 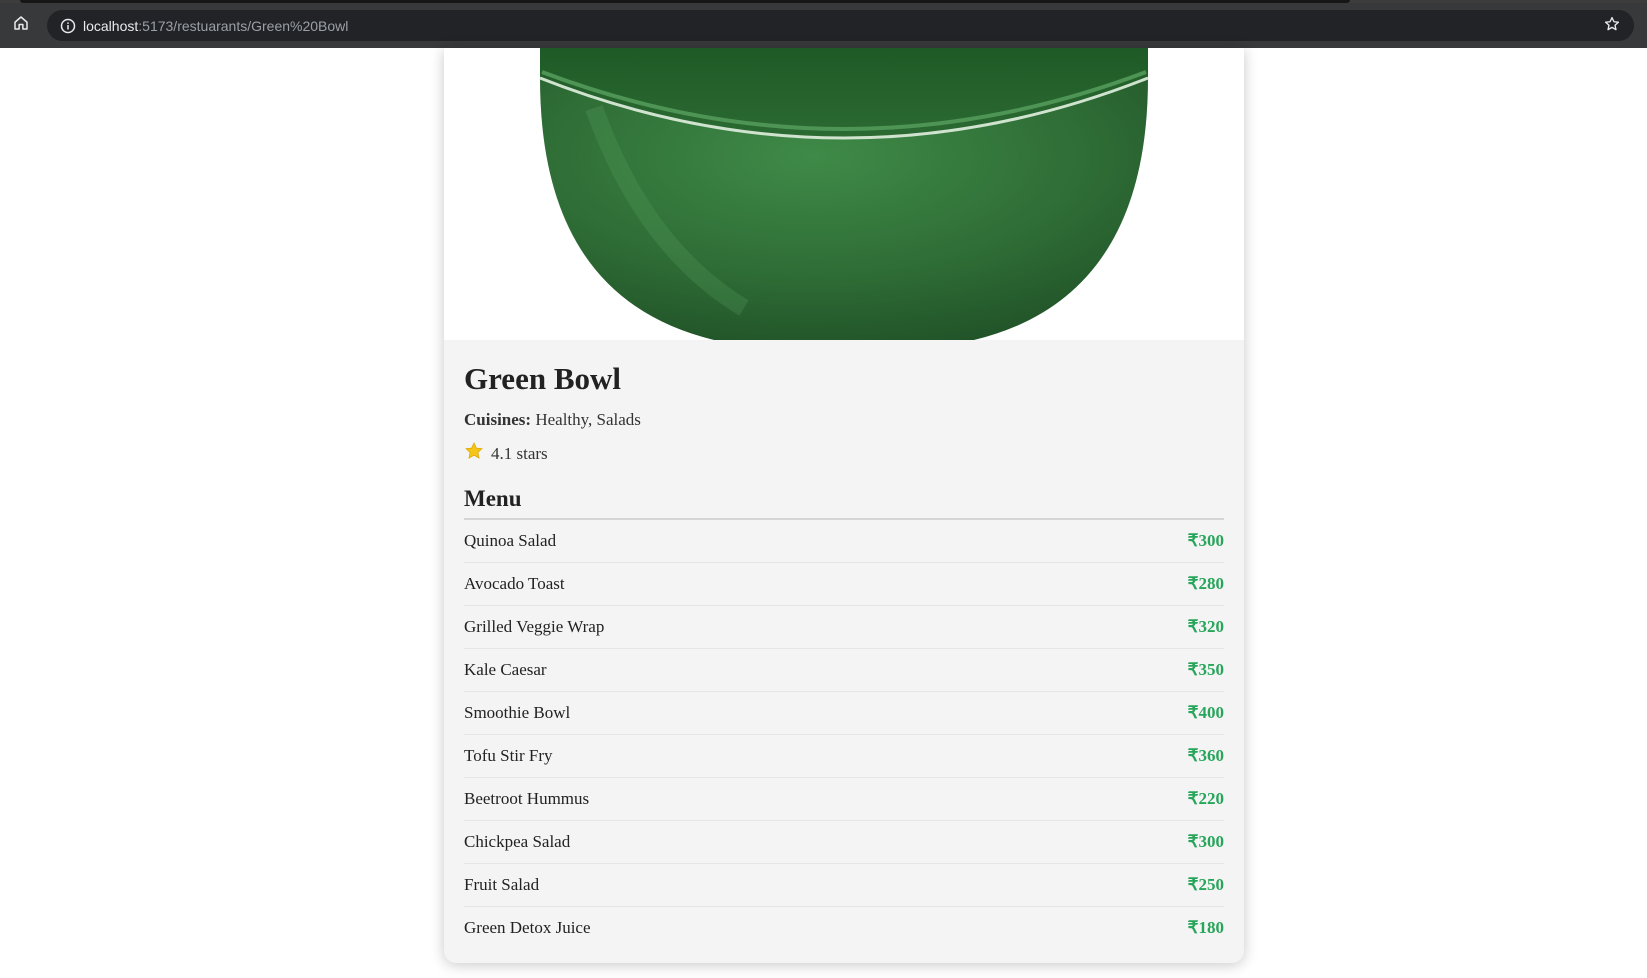 What do you see at coordinates (1205, 712) in the screenshot?
I see `menu-item-price: ₹400` at bounding box center [1205, 712].